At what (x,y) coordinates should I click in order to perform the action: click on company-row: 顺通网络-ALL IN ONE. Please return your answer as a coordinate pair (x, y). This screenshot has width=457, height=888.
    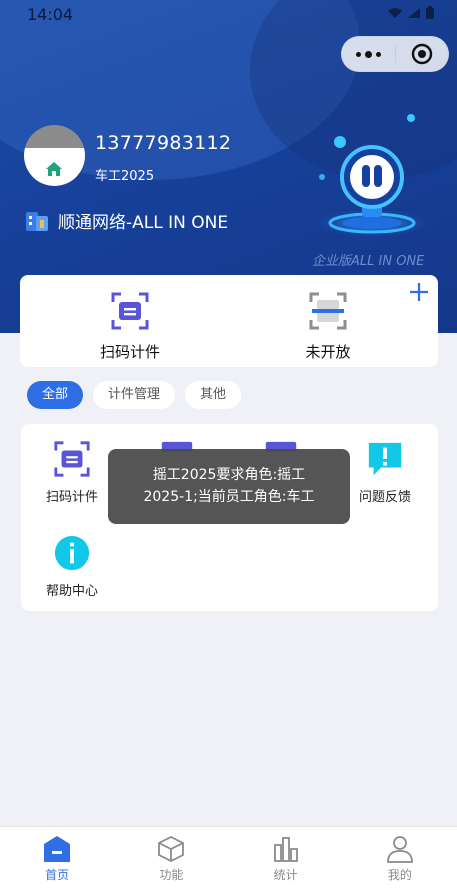
    Looking at the image, I should click on (126, 220).